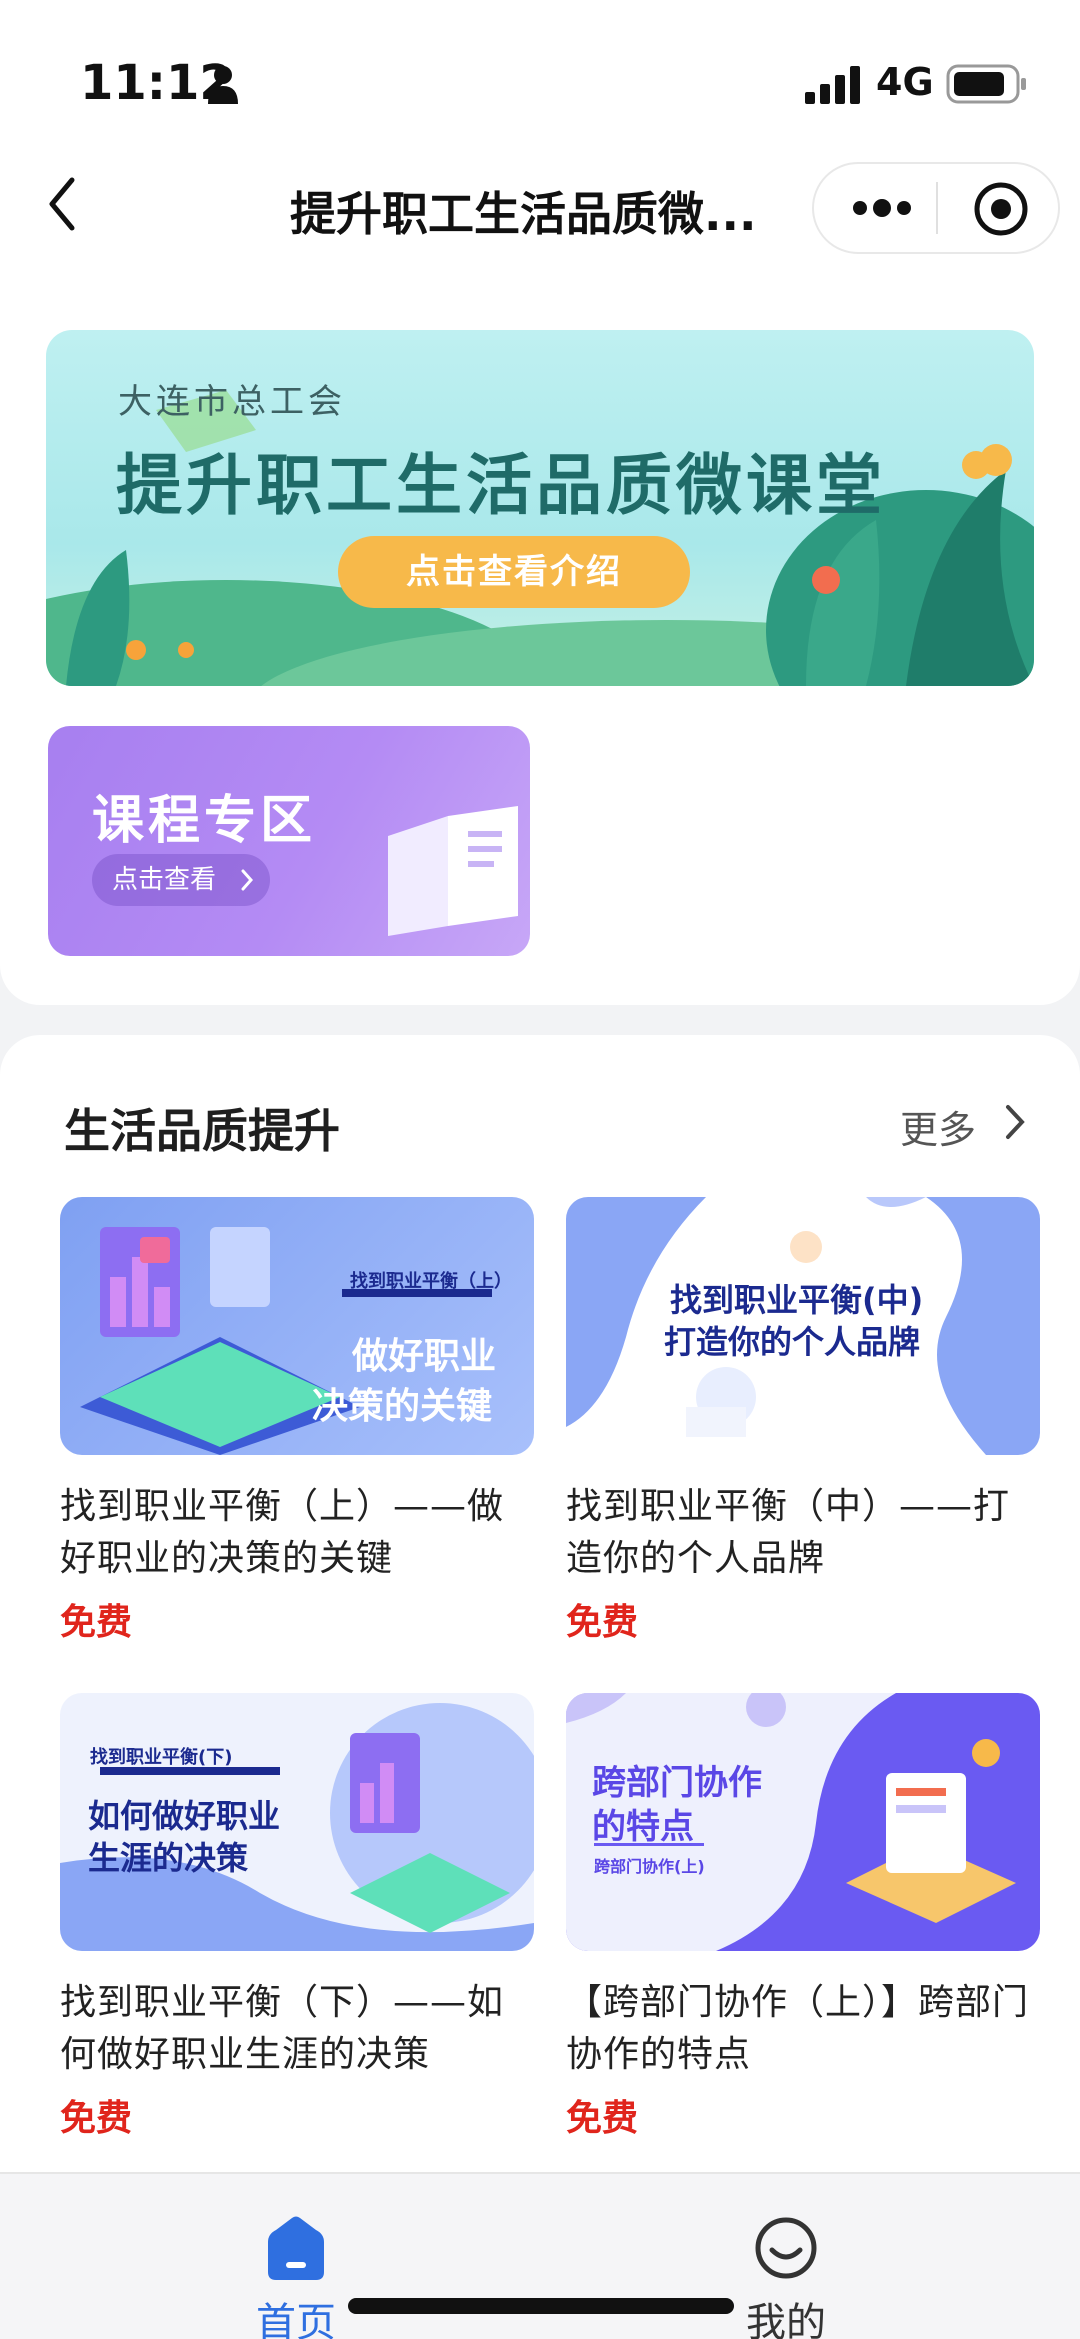  I want to click on section-title: 生活品质提升, so click(202, 1131).